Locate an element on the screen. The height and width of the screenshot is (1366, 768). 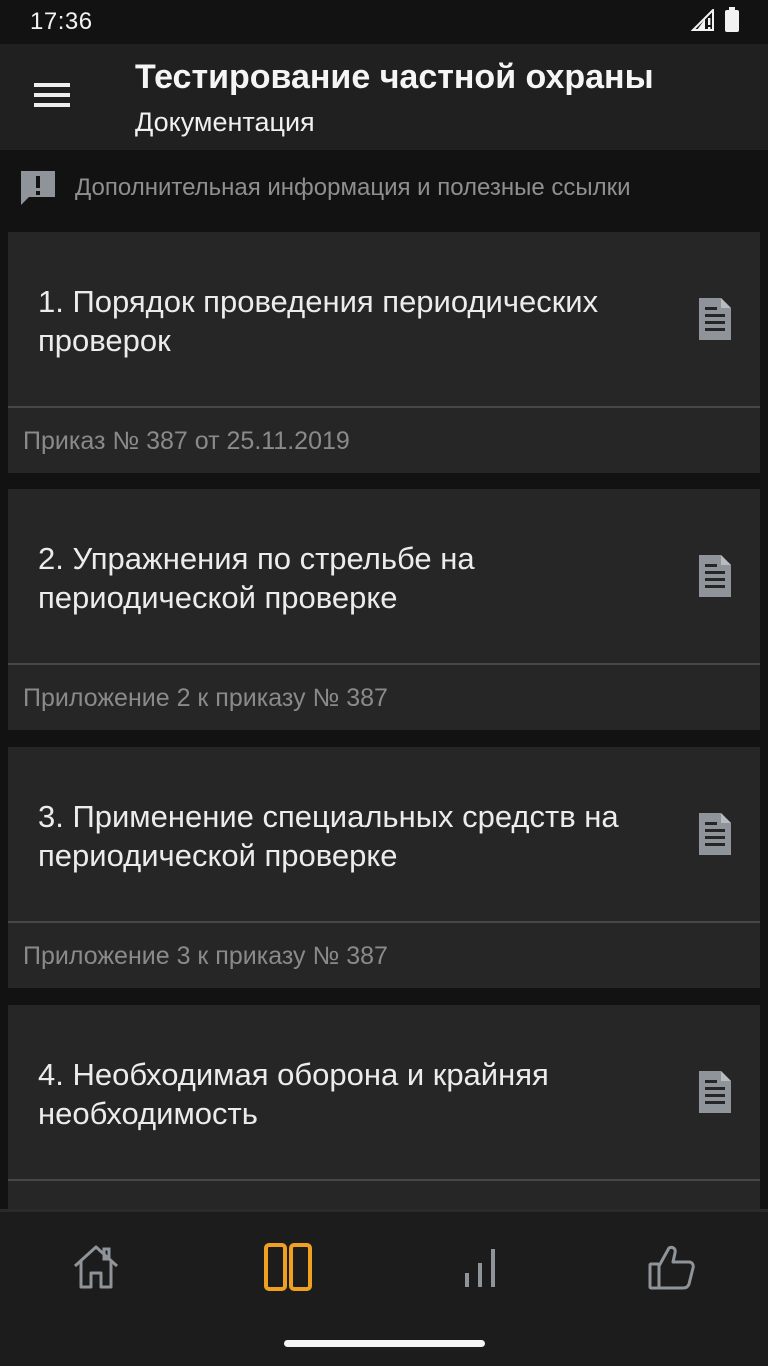
thumbs-up-icon is located at coordinates (672, 1269).